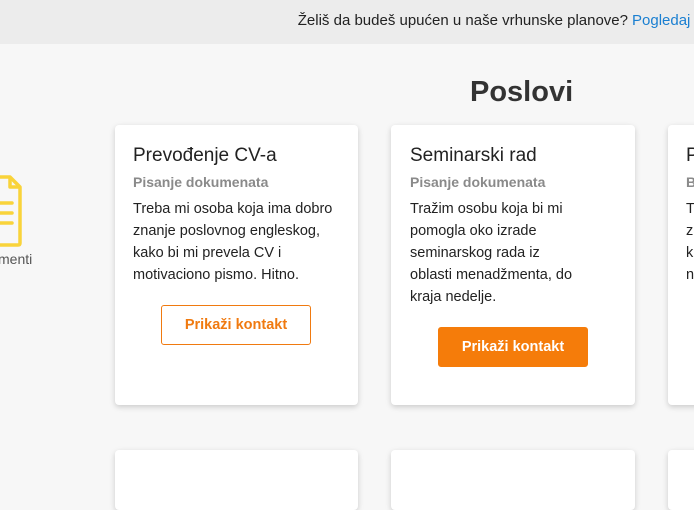 The image size is (694, 510). Describe the element at coordinates (522, 92) in the screenshot. I see `page-title: Poslovi` at that location.